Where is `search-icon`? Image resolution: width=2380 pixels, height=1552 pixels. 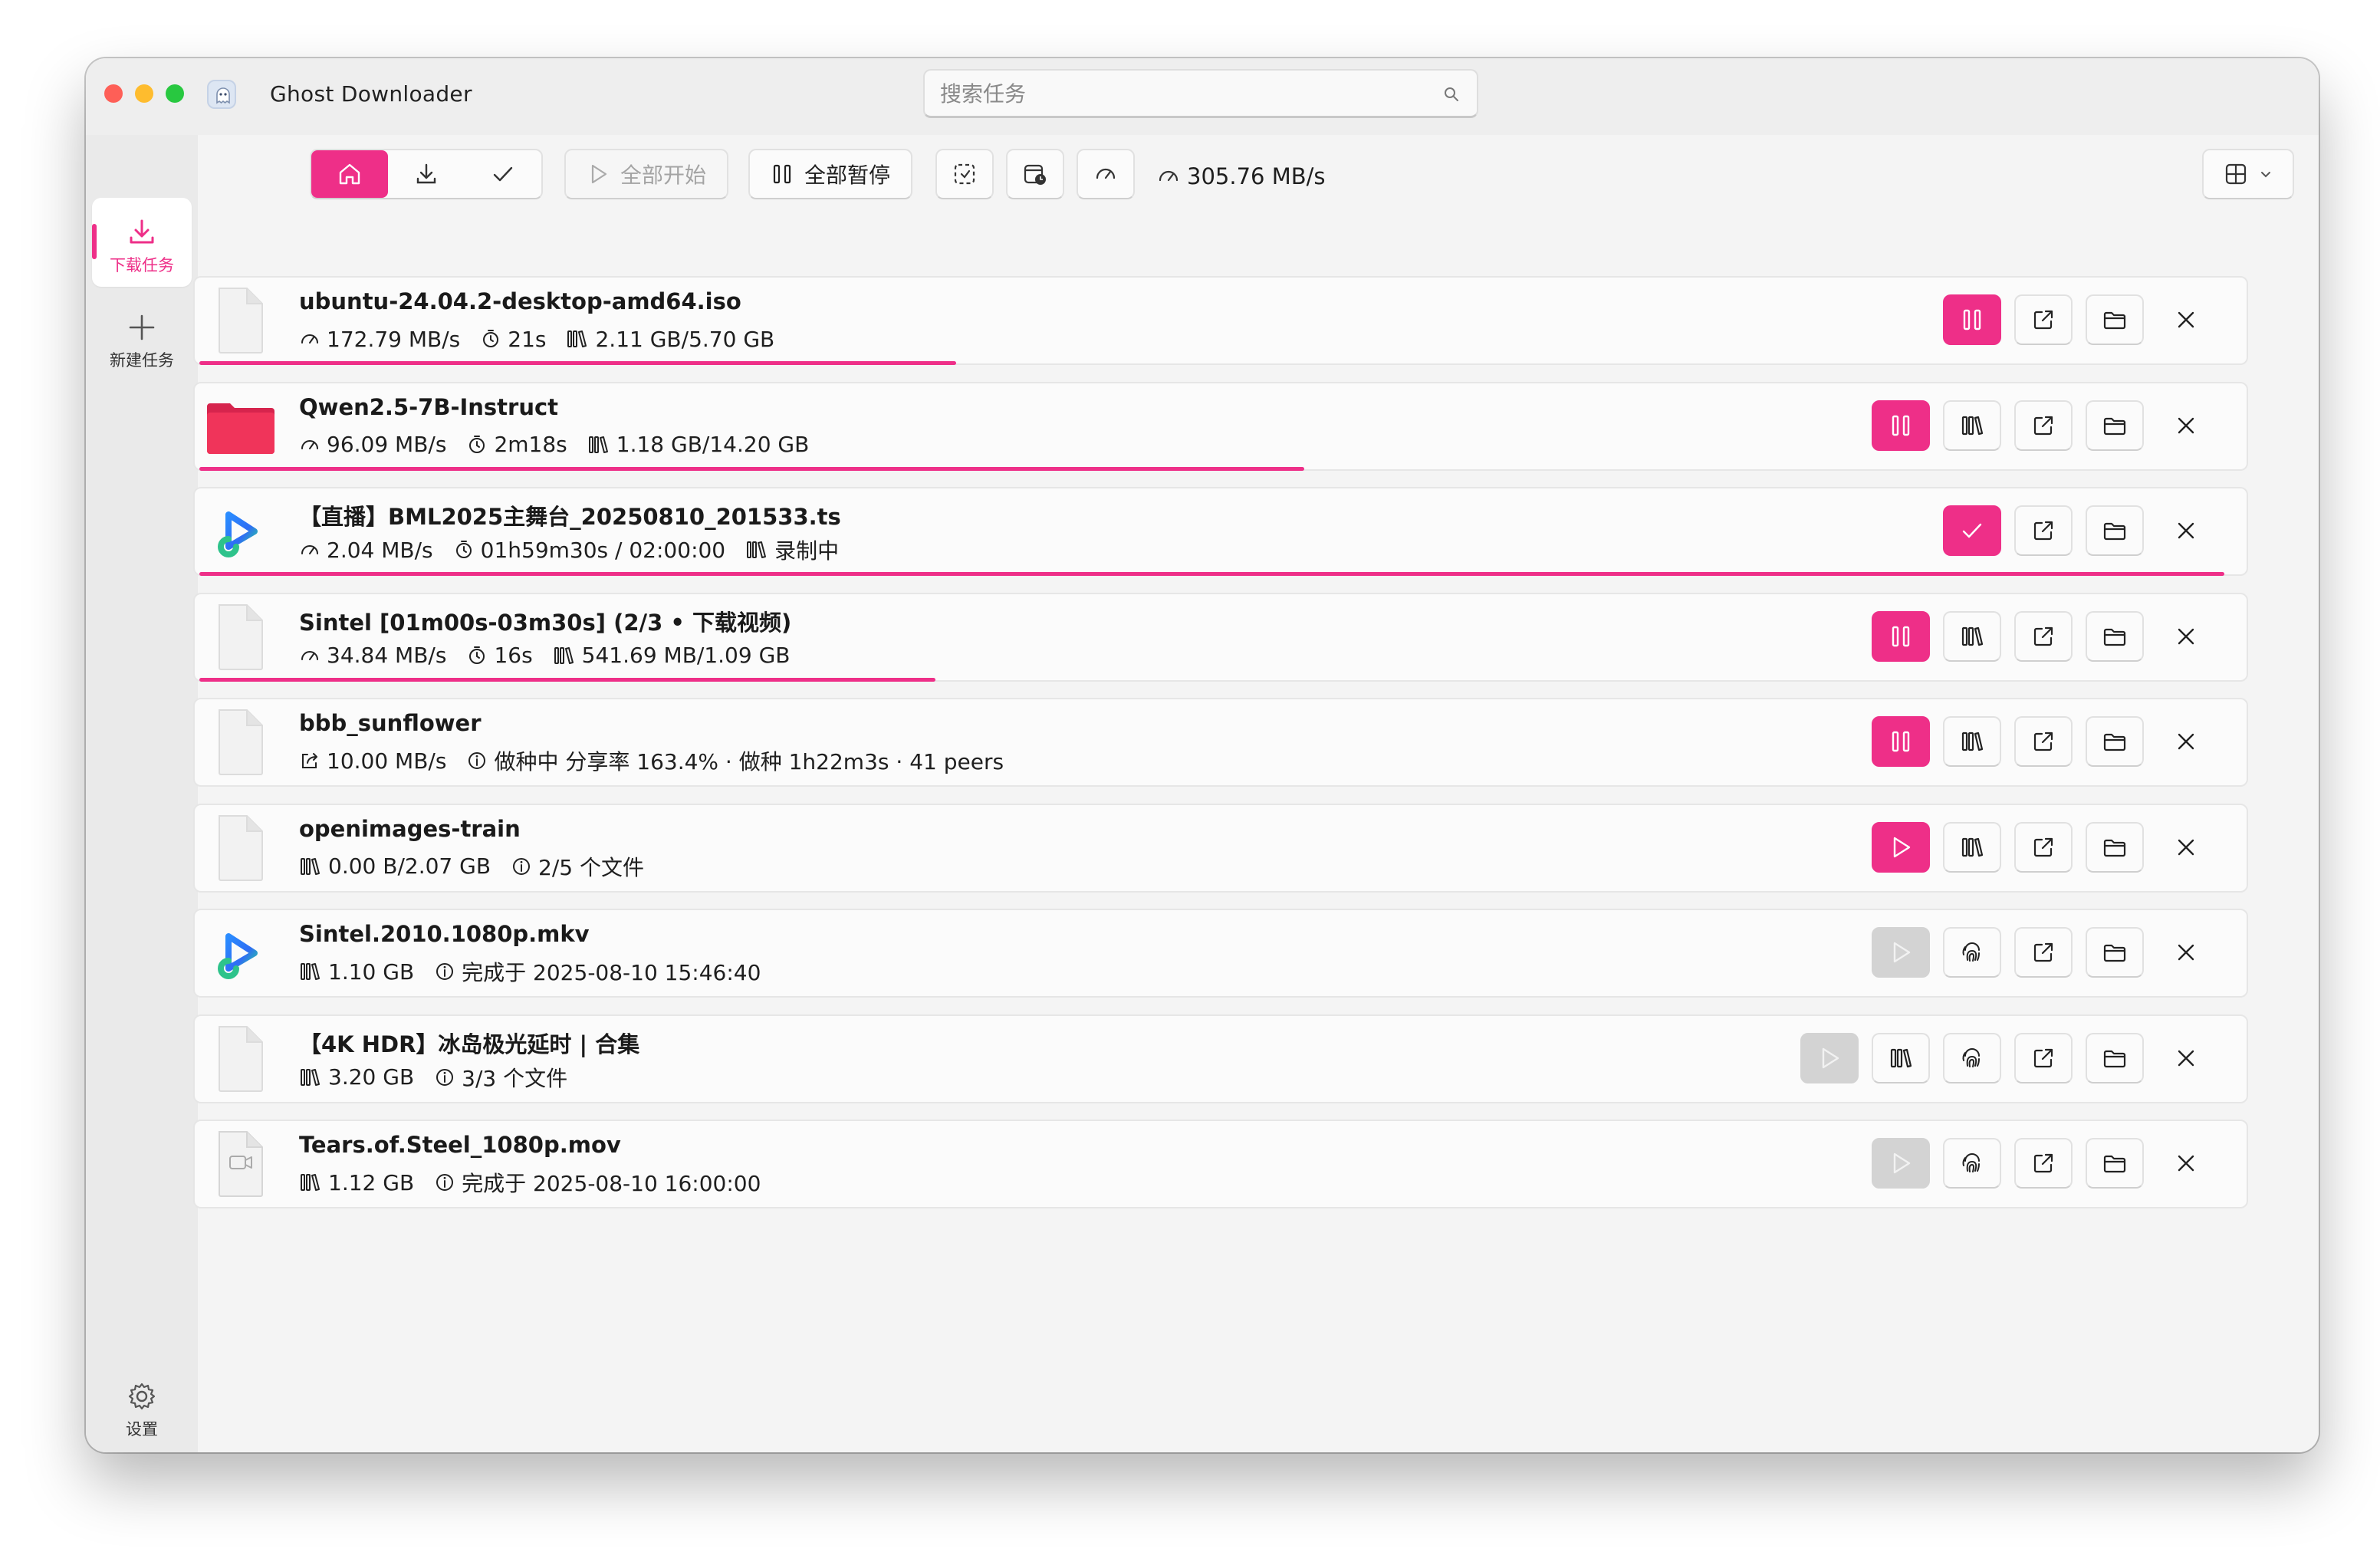 search-icon is located at coordinates (1452, 94).